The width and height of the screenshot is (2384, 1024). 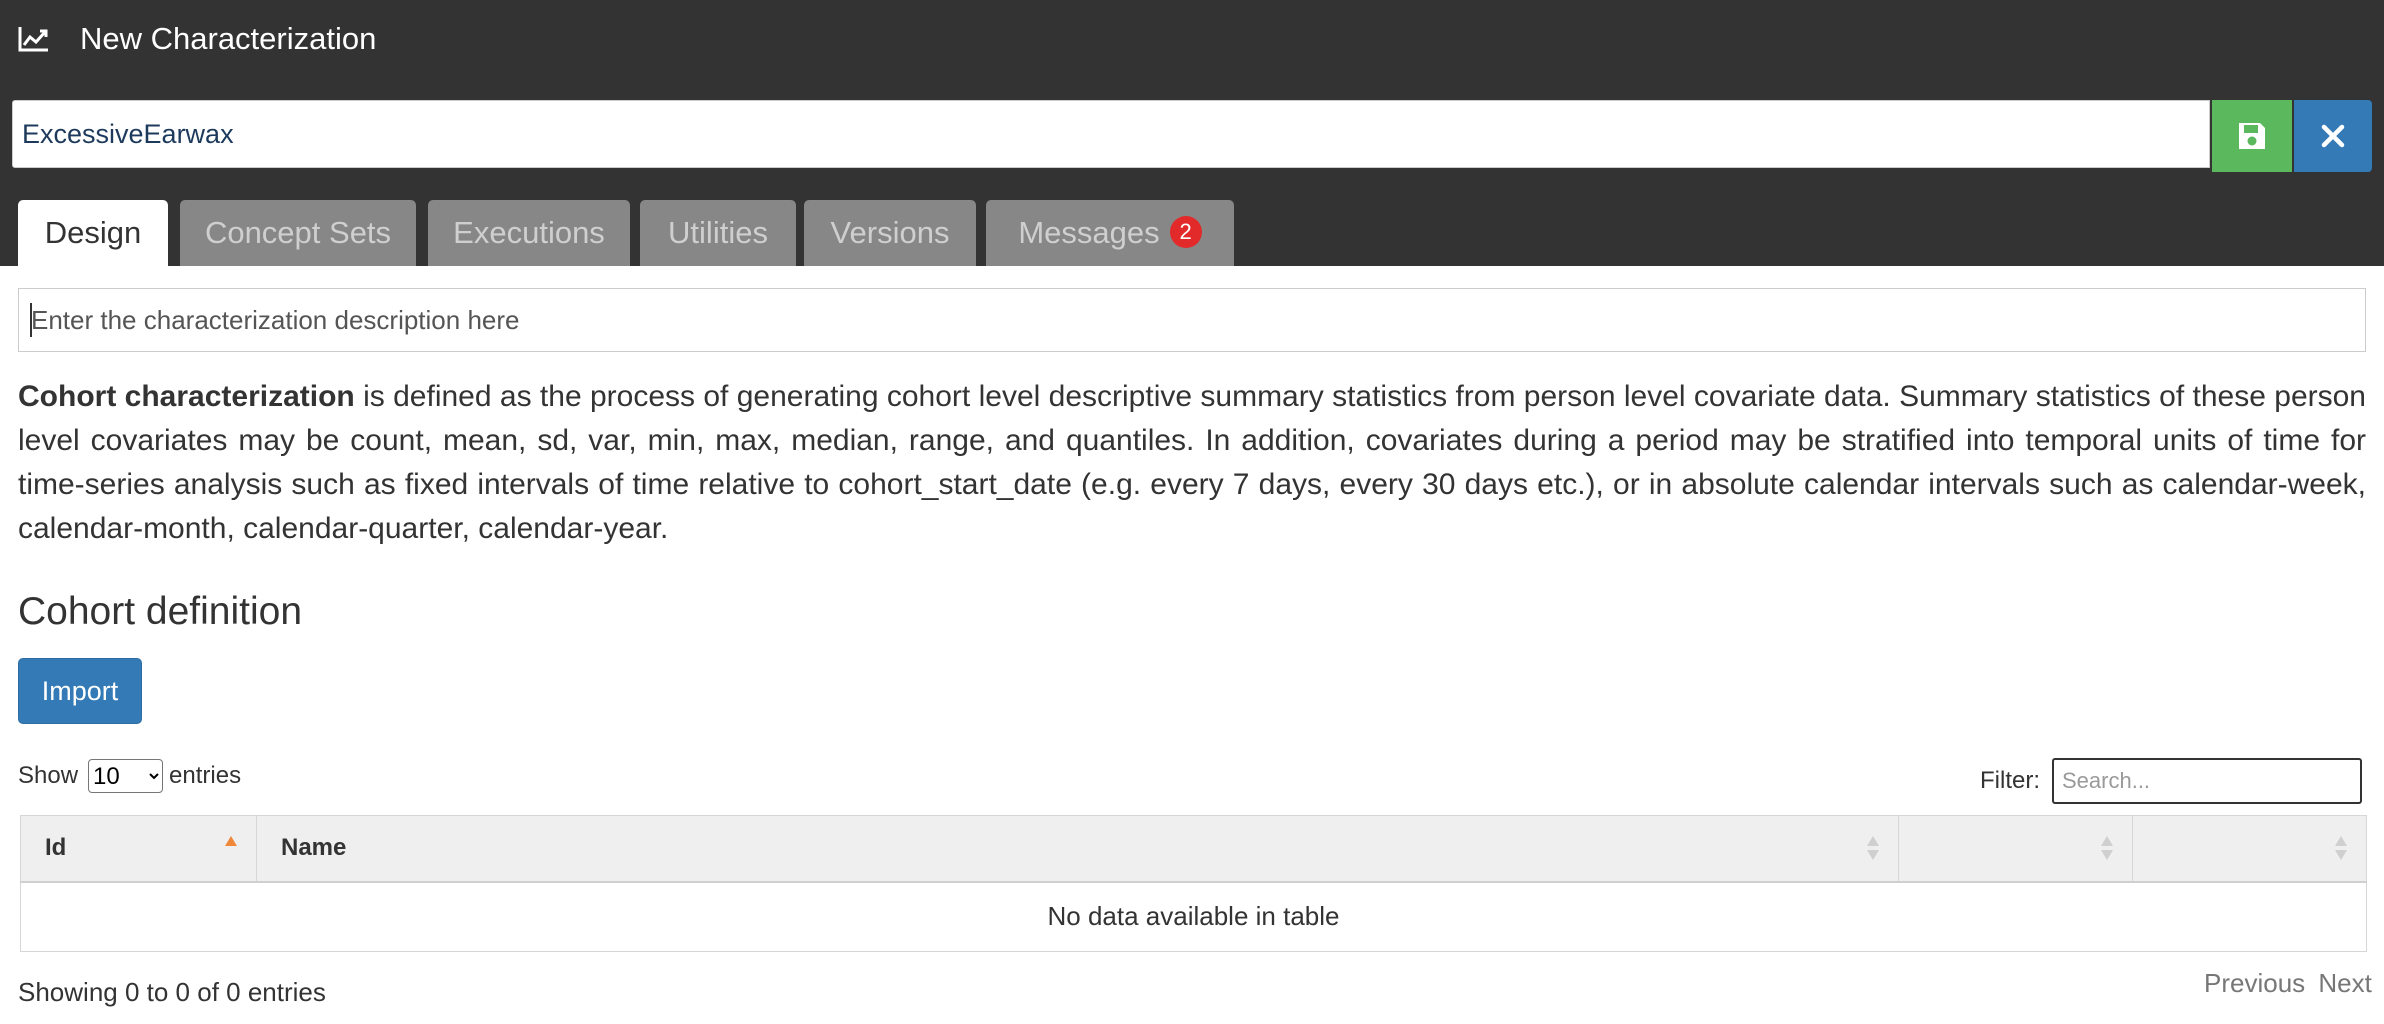 I want to click on pagination: Previous Next, so click(x=2285, y=983).